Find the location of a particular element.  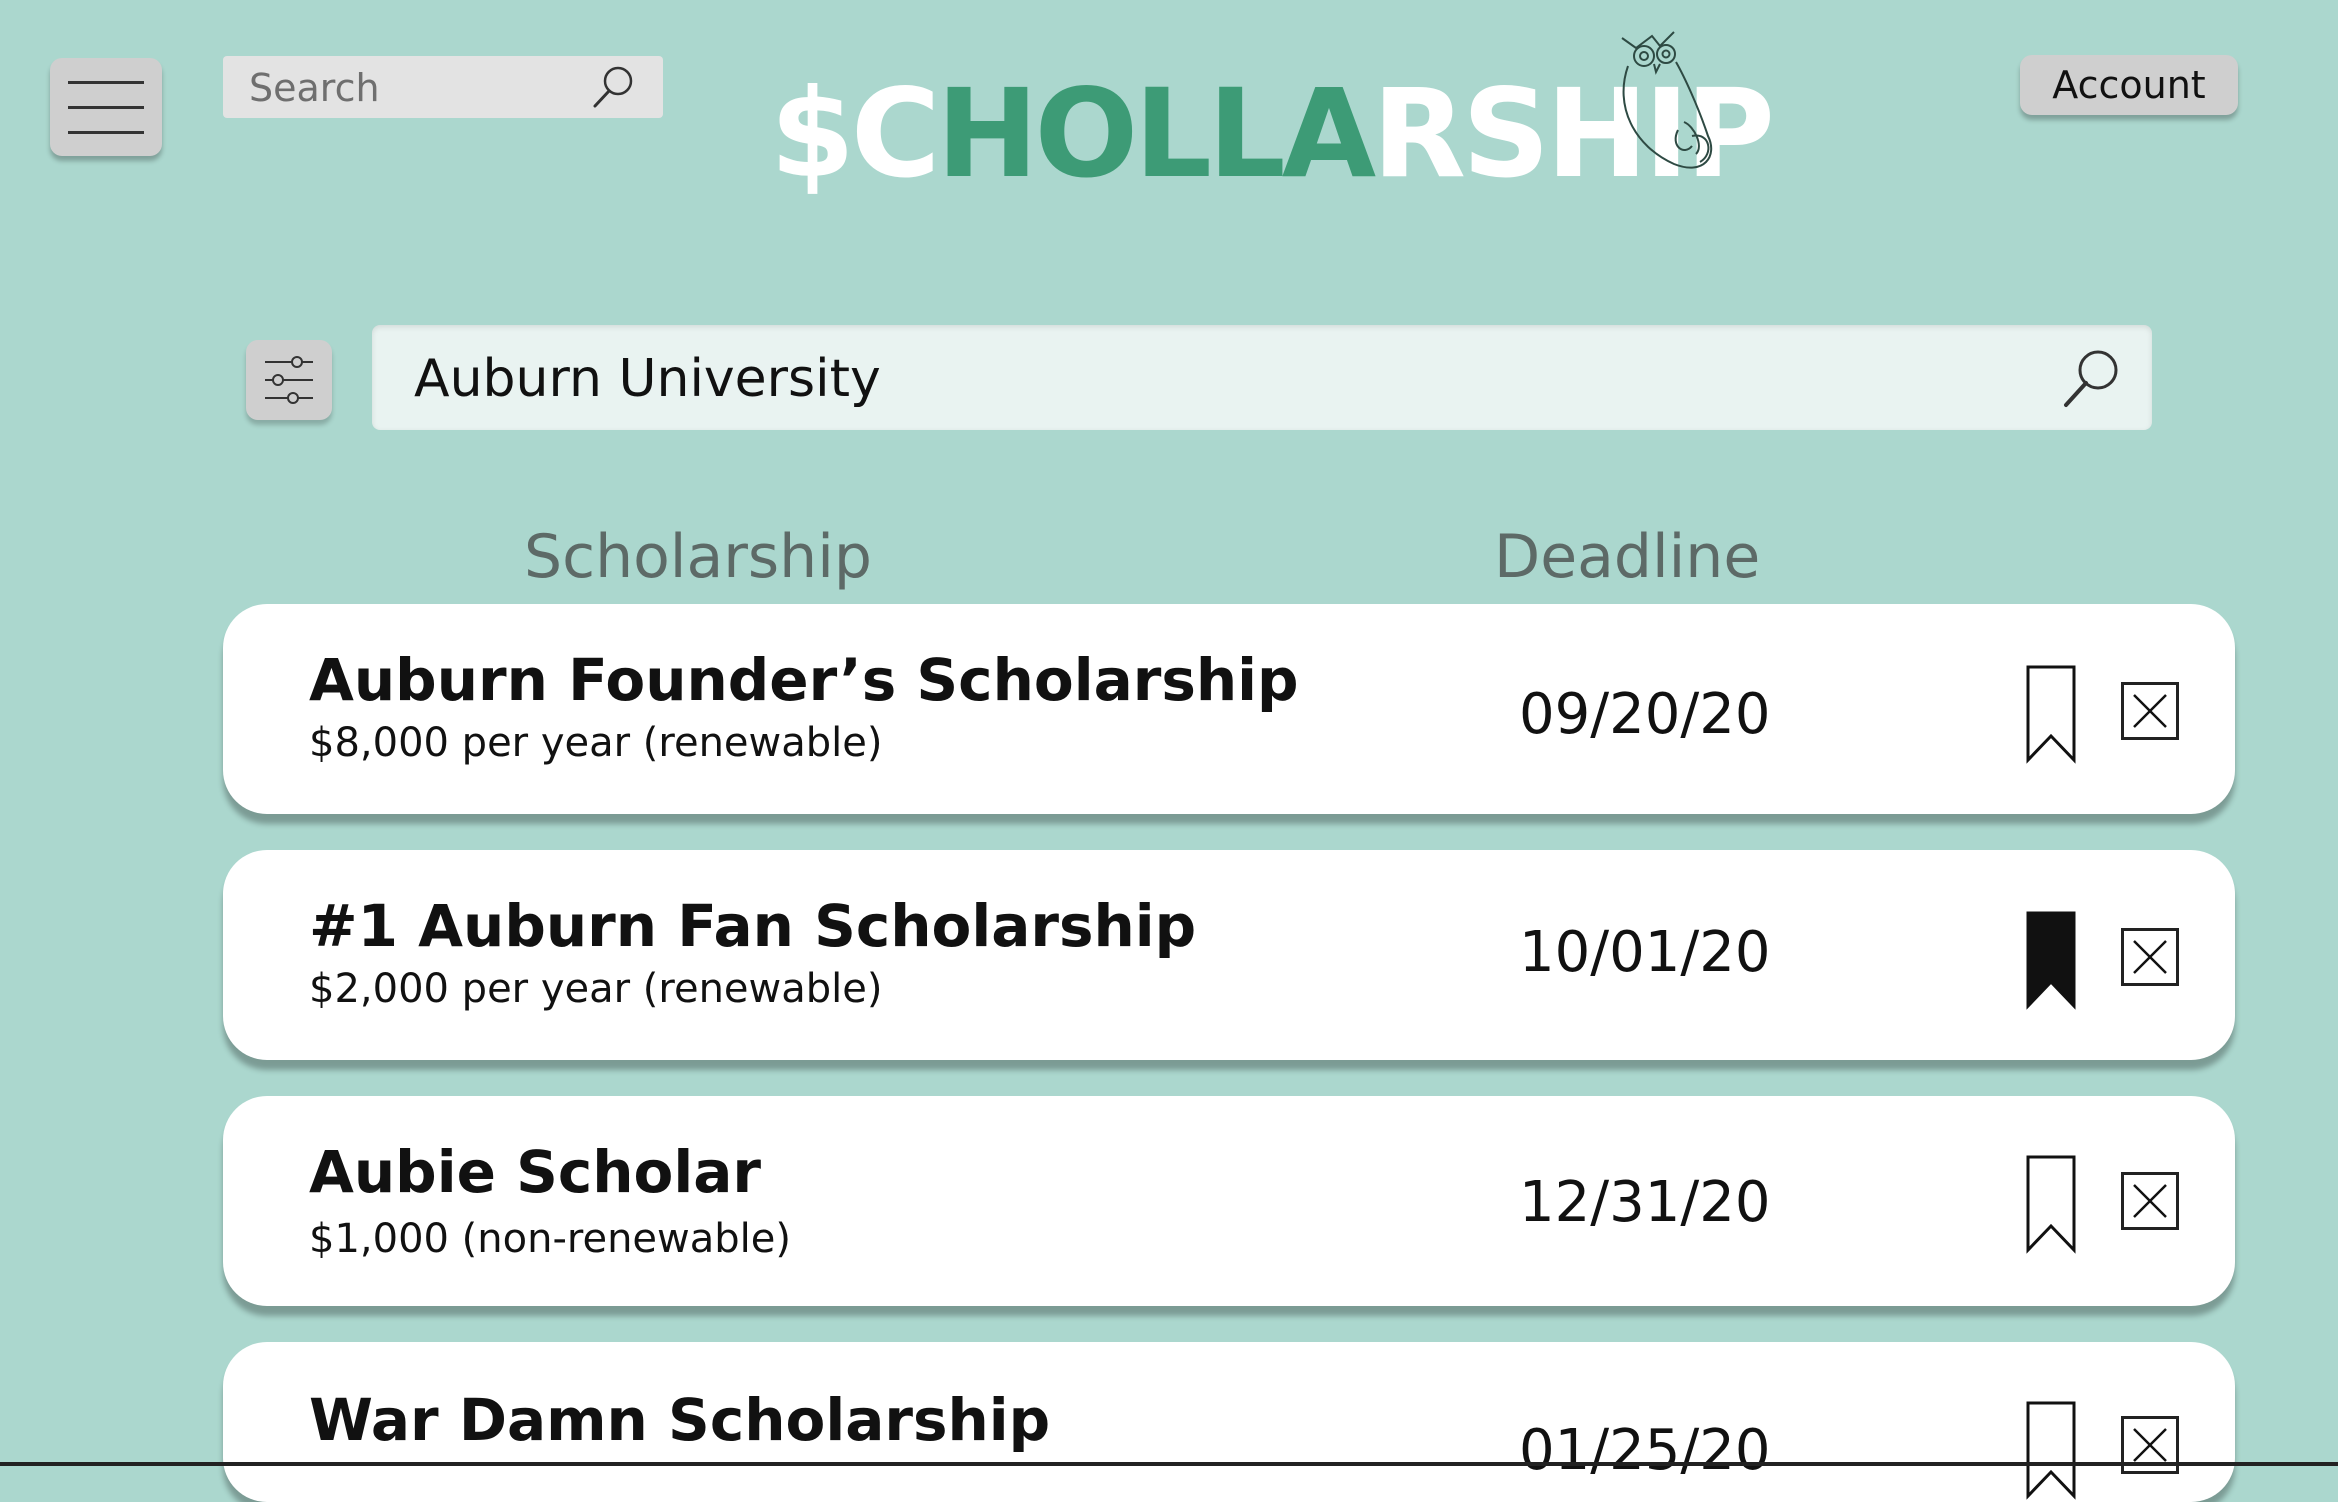

filter-button is located at coordinates (289, 380).